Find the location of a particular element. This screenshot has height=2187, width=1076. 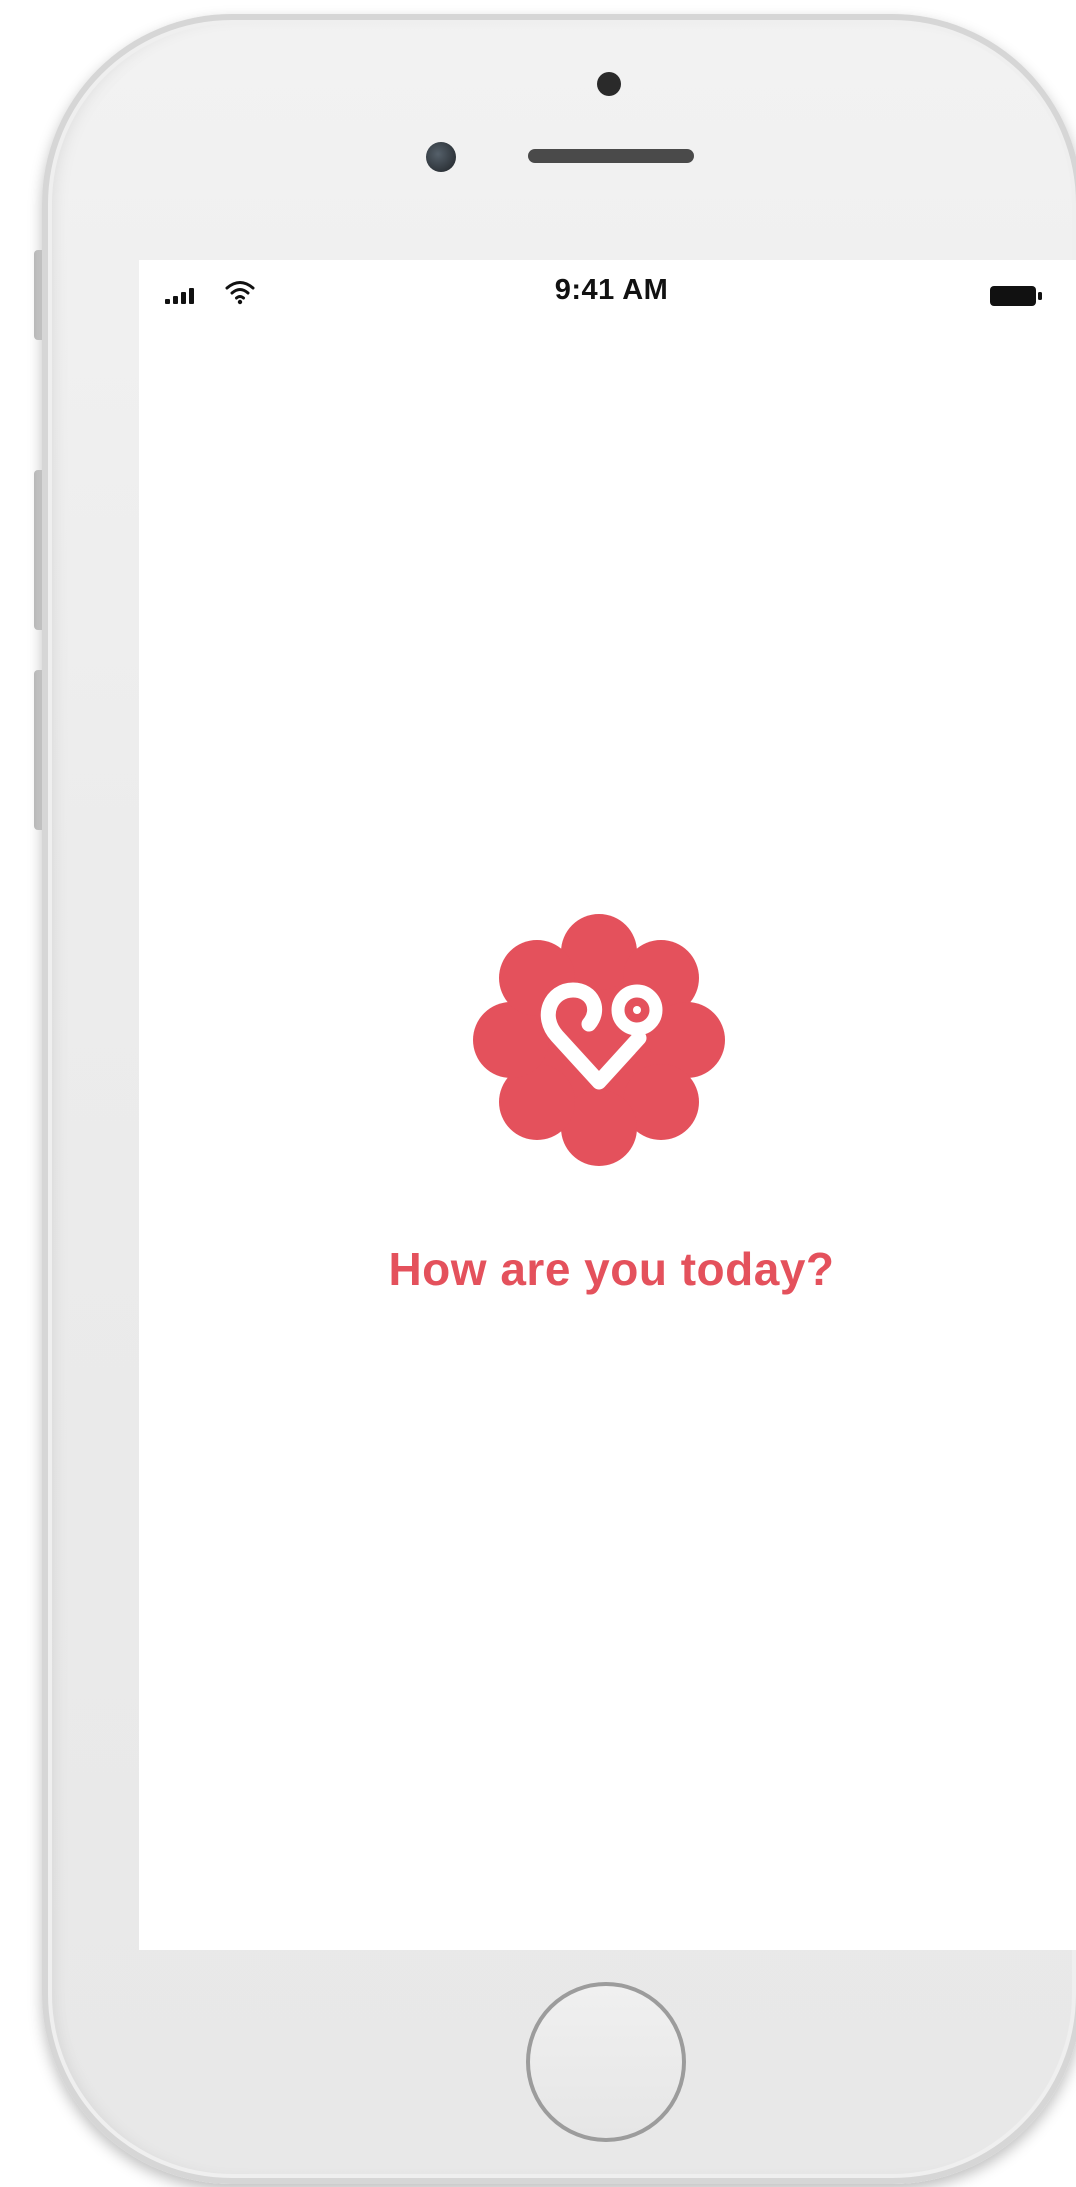

heart-flower-logo-icon is located at coordinates (599, 1040).